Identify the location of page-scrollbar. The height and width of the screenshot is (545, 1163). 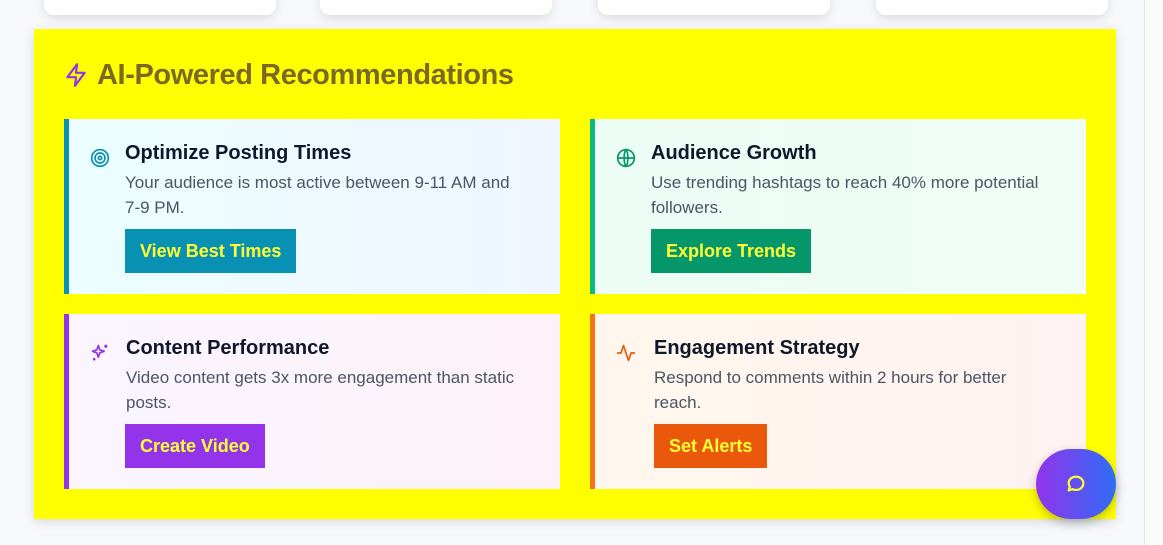
(1153, 272).